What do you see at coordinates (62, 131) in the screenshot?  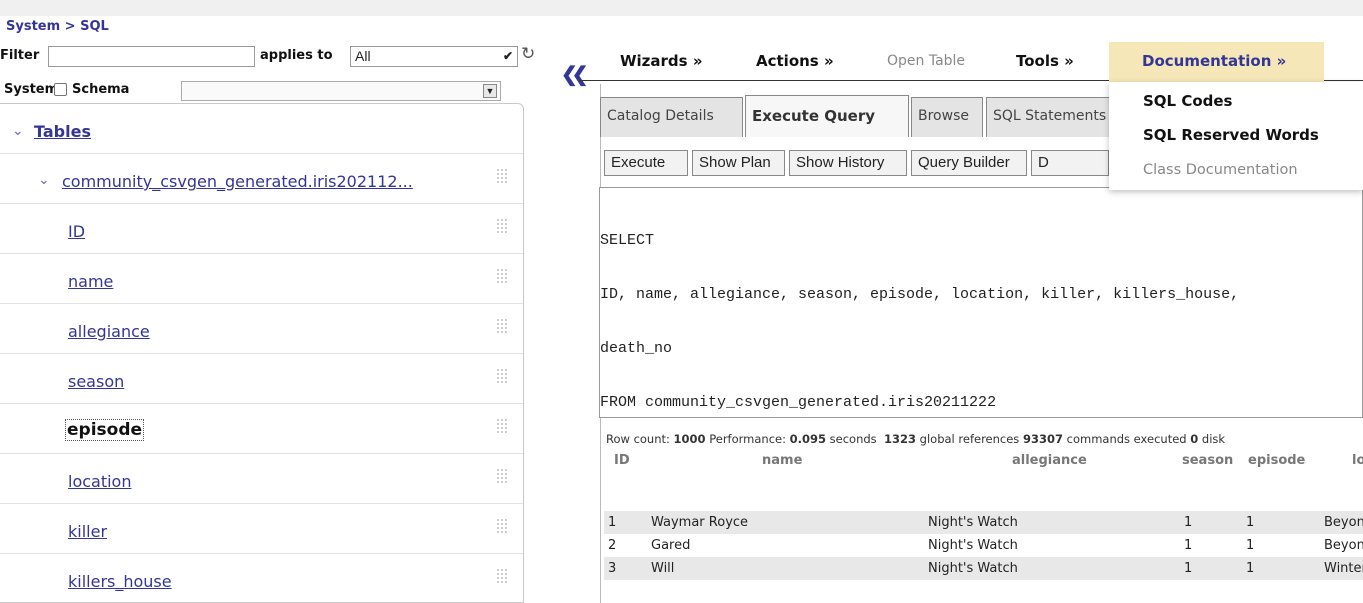 I see `tables-link: Tables` at bounding box center [62, 131].